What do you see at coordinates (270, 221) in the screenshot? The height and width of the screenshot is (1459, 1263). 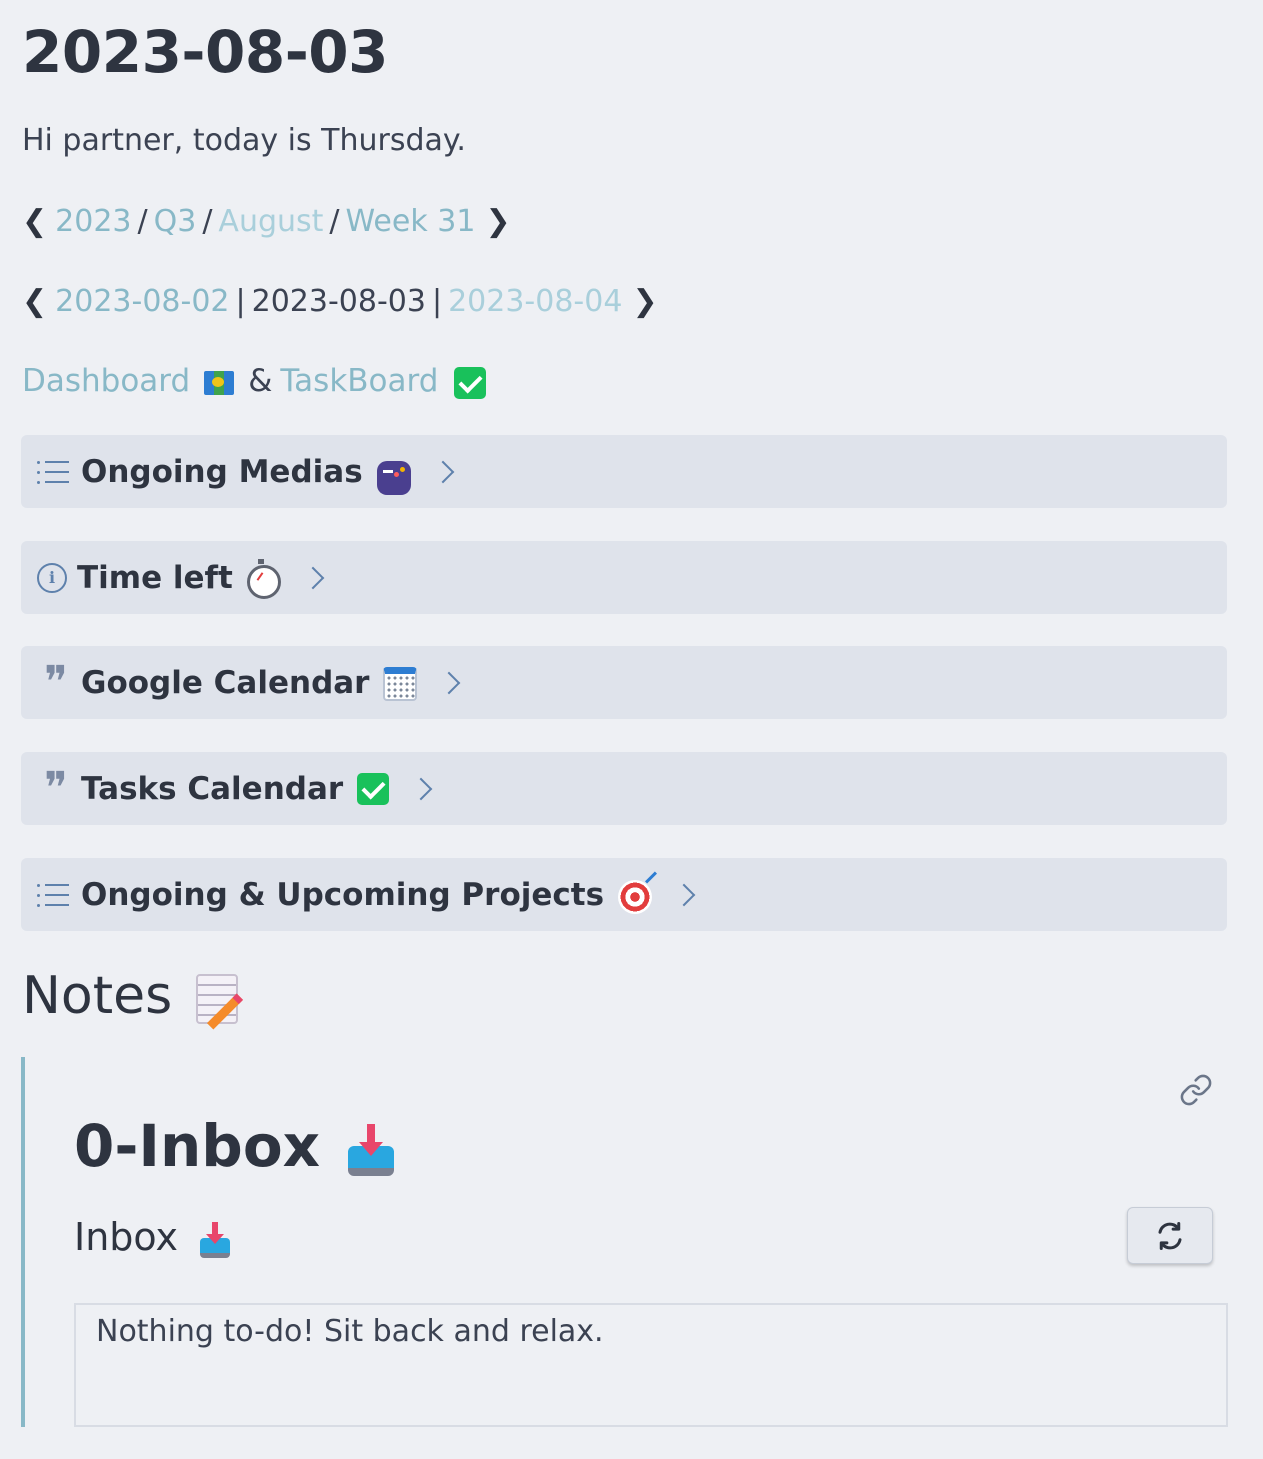 I see `month-link: August` at bounding box center [270, 221].